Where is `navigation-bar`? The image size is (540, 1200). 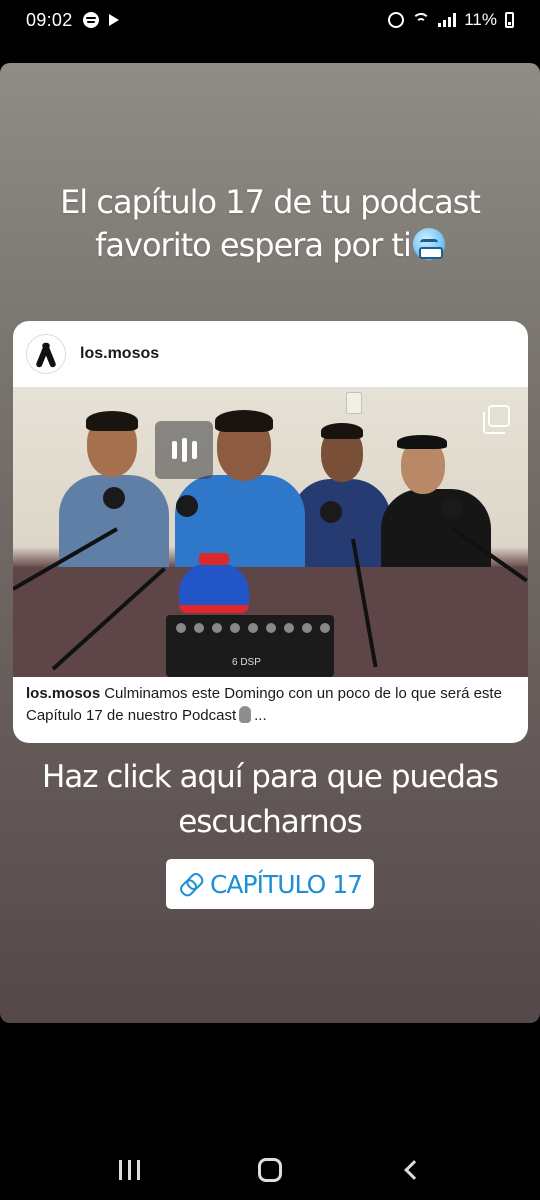
navigation-bar is located at coordinates (270, 1170).